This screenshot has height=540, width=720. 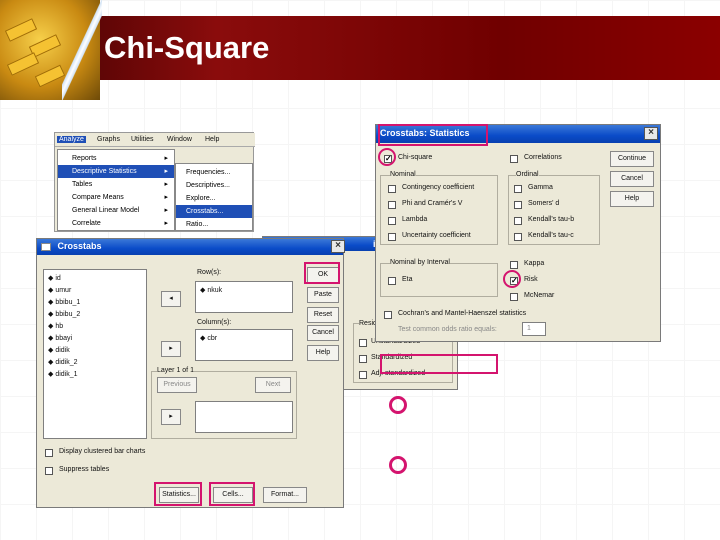 I want to click on contingency-label: Contingency coefficient, so click(x=438, y=187).